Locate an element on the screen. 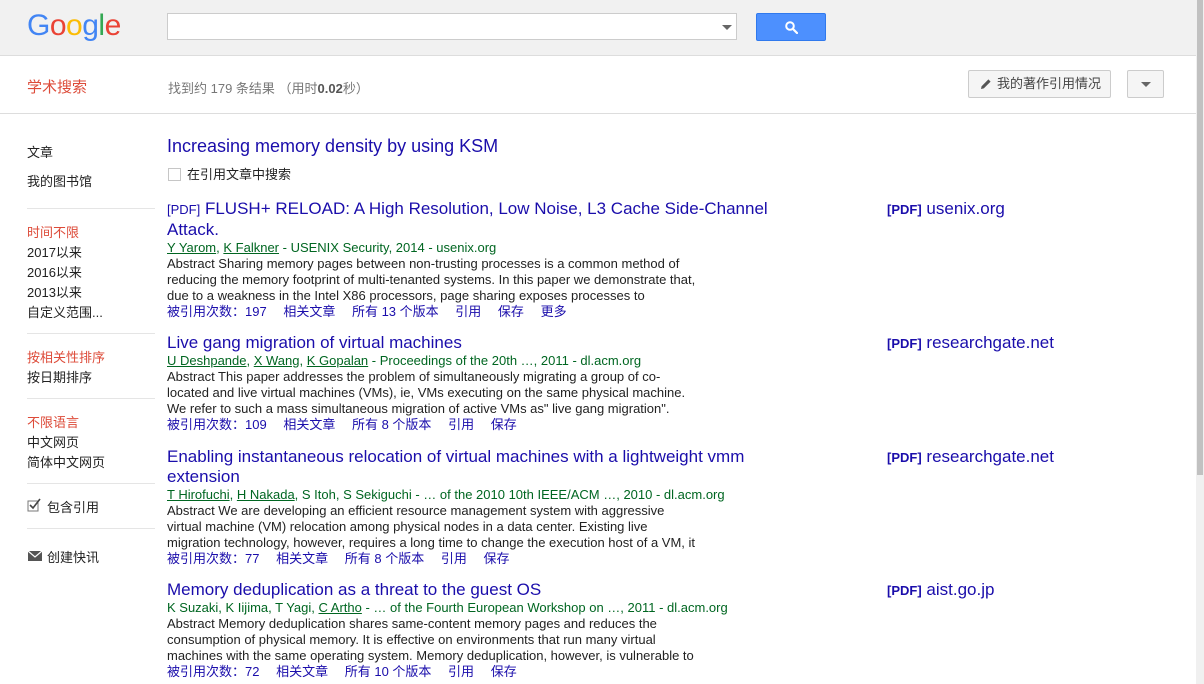  result-links: 被引用次数：72 相关文章 所有 10 个版本 引用 保存 is located at coordinates (477, 672).